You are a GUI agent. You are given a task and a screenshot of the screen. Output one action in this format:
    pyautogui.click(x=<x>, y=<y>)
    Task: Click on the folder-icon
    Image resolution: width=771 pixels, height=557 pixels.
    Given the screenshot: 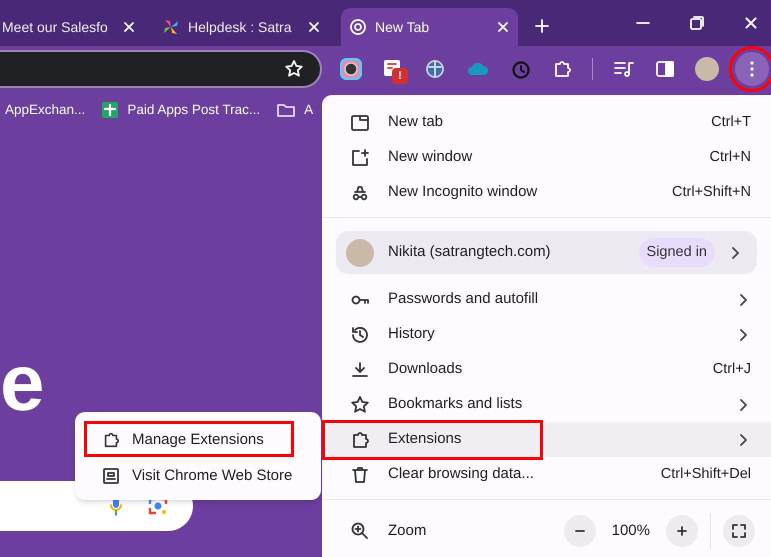 What is the action you would take?
    pyautogui.click(x=286, y=110)
    